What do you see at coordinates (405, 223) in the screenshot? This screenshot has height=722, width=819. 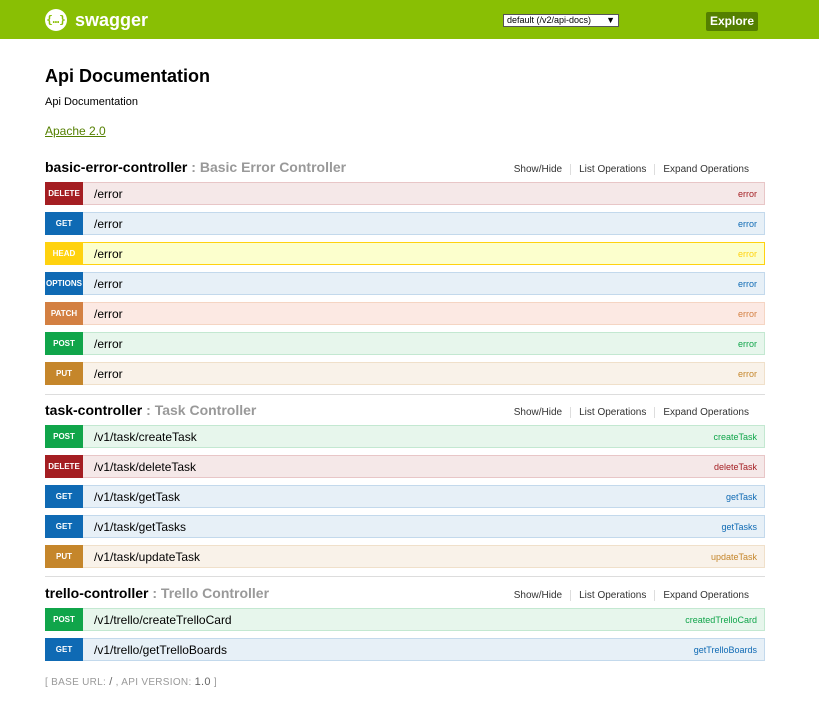 I see `operation-row: GET/error error` at bounding box center [405, 223].